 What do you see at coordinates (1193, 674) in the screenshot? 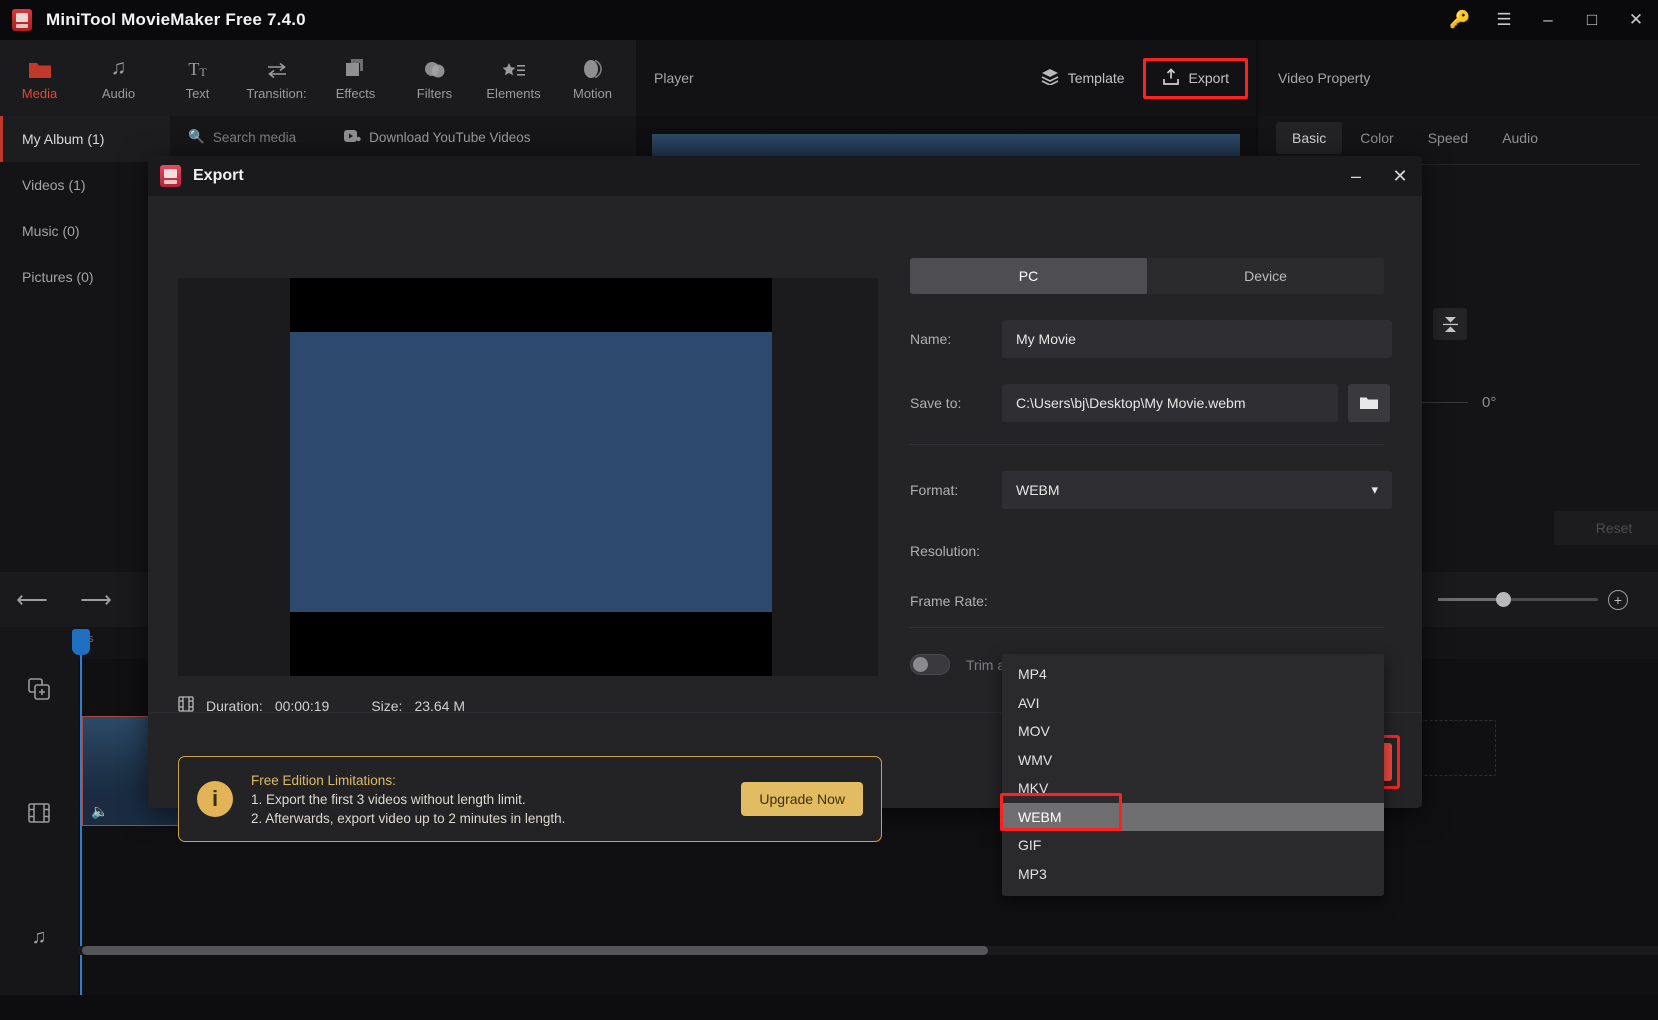
I see `format-option-mp4: MP4` at bounding box center [1193, 674].